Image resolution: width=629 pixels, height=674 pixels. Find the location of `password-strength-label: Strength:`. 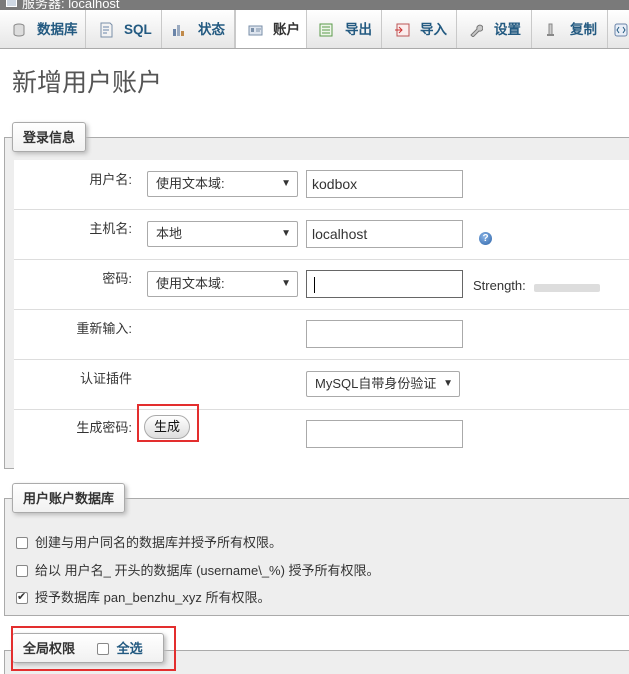

password-strength-label: Strength: is located at coordinates (499, 285).